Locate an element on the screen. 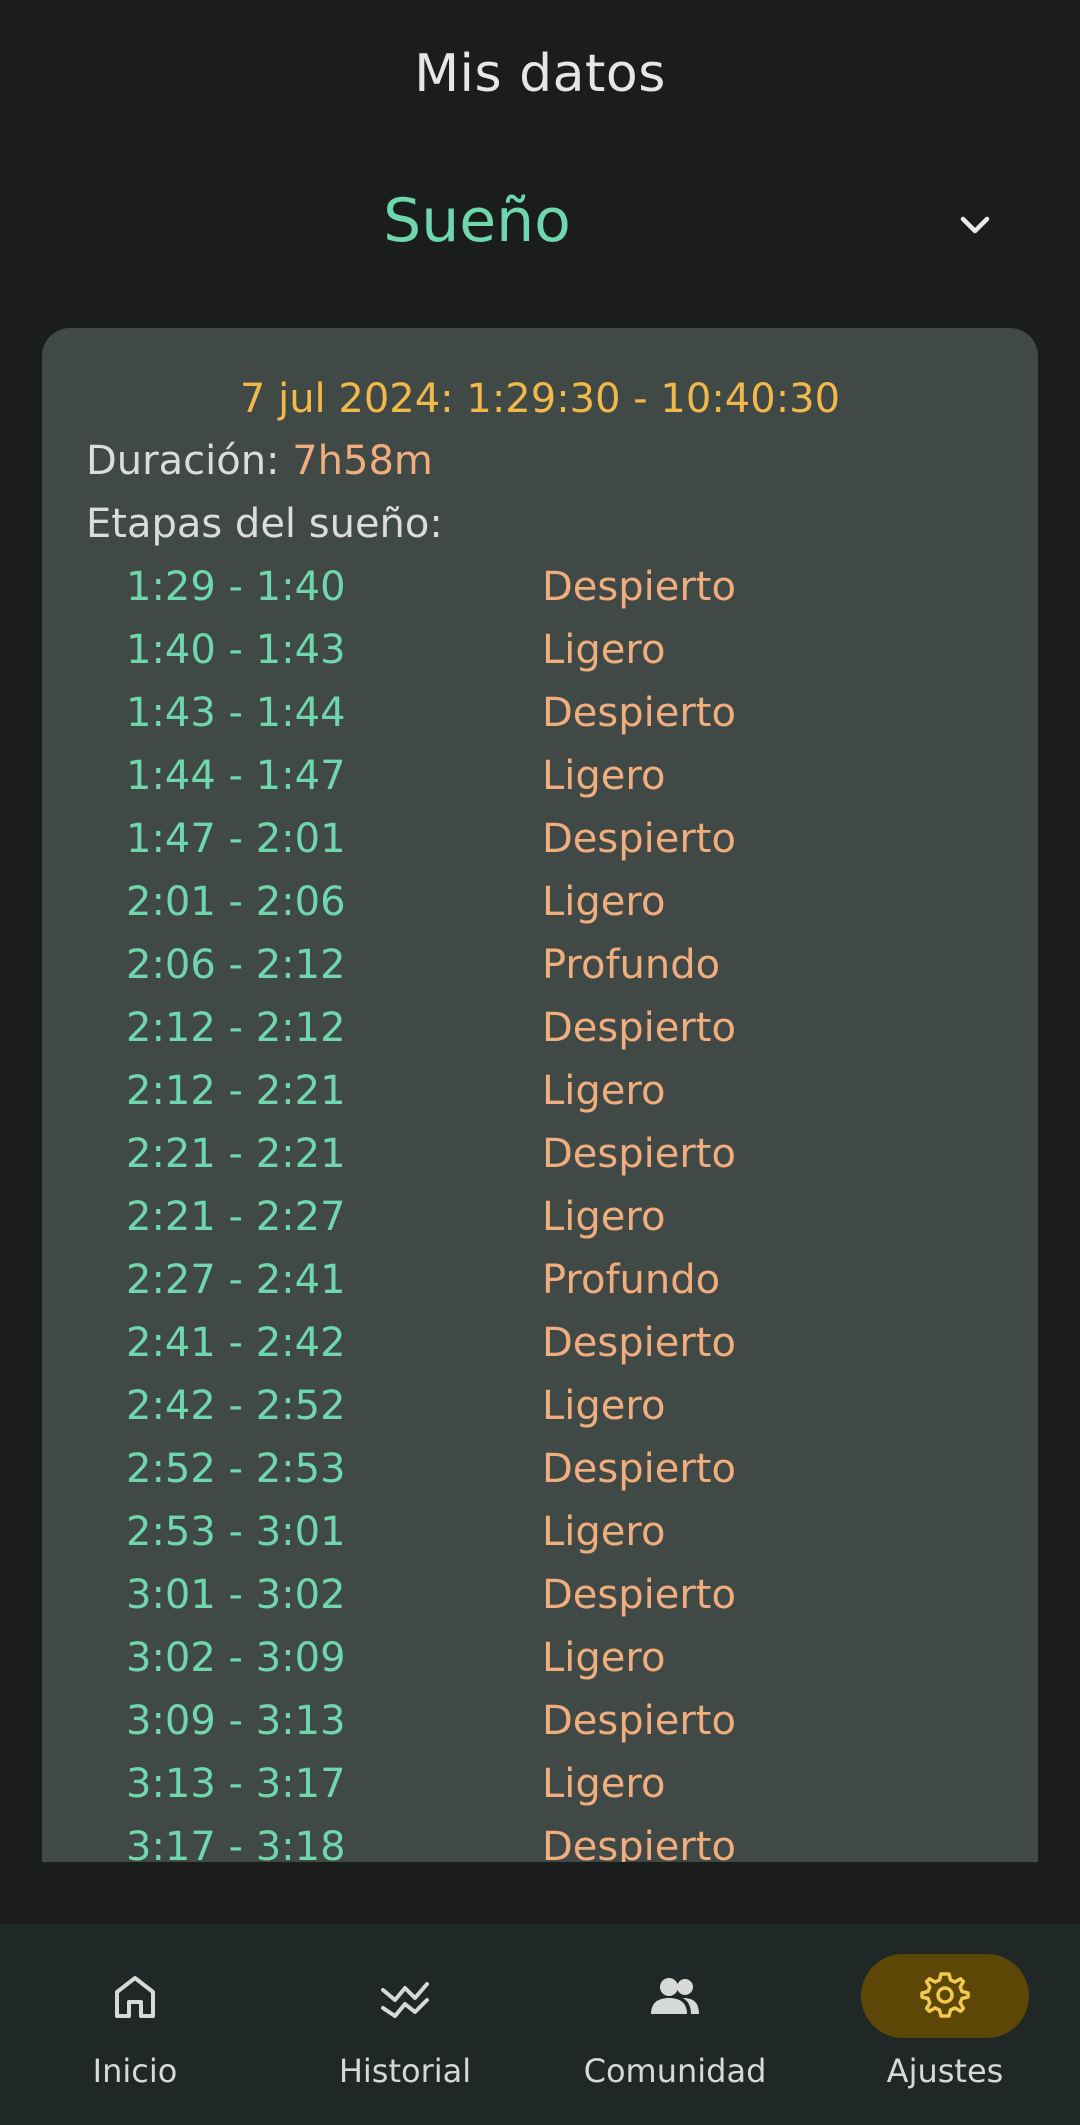  stage-time: 2:06 - 2:12 is located at coordinates (236, 965).